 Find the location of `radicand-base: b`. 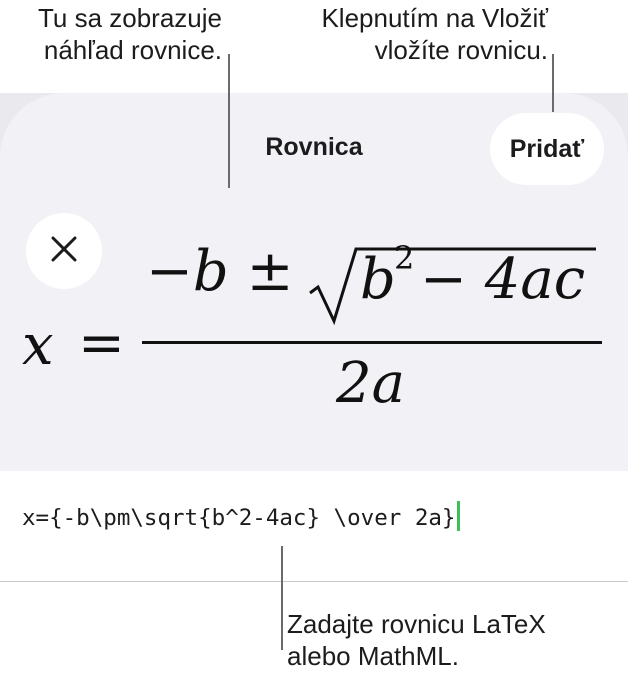

radicand-base: b is located at coordinates (378, 279).